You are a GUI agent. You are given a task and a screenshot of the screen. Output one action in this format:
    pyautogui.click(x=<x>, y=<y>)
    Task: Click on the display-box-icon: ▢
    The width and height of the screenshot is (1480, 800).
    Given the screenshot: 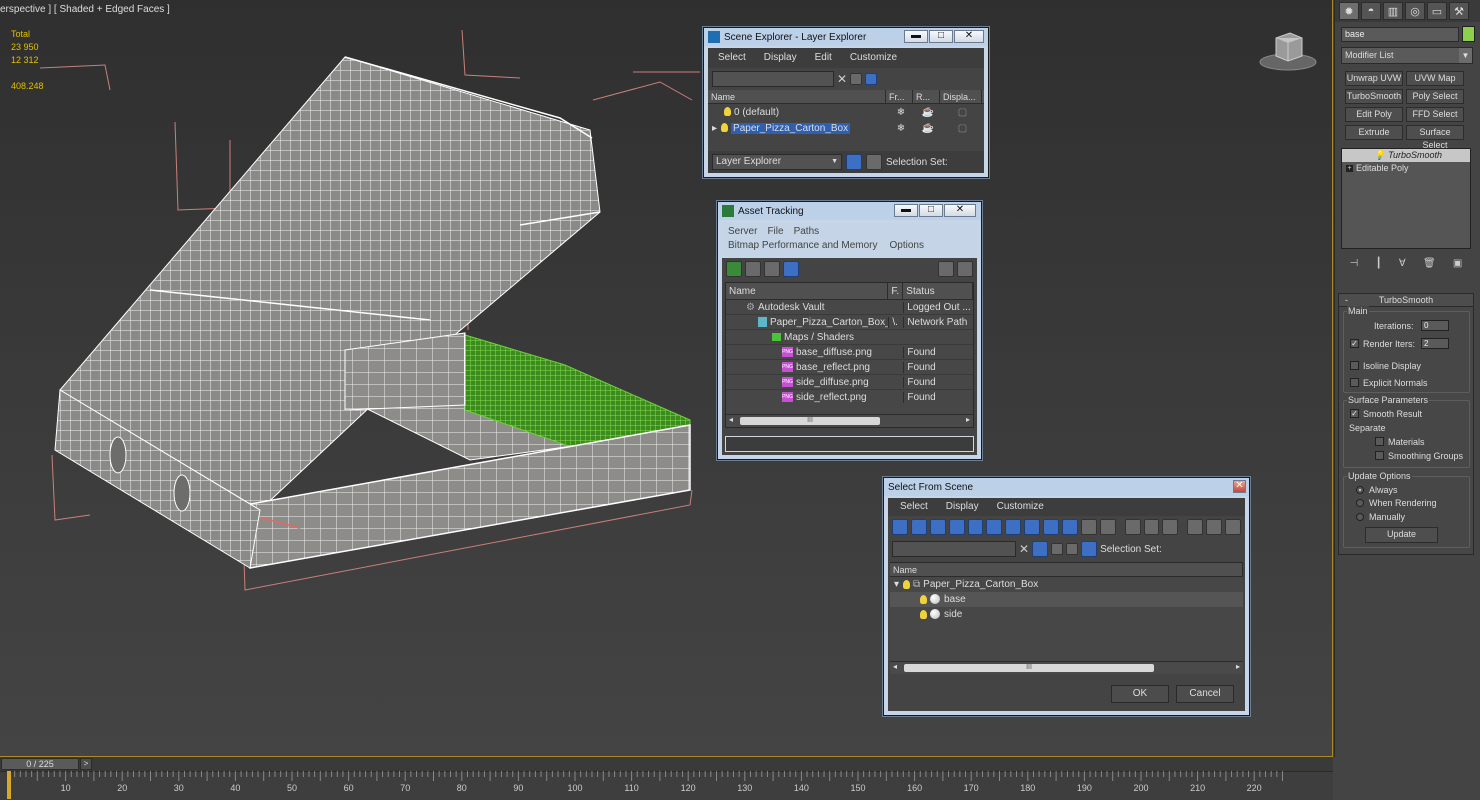 What is the action you would take?
    pyautogui.click(x=961, y=112)
    